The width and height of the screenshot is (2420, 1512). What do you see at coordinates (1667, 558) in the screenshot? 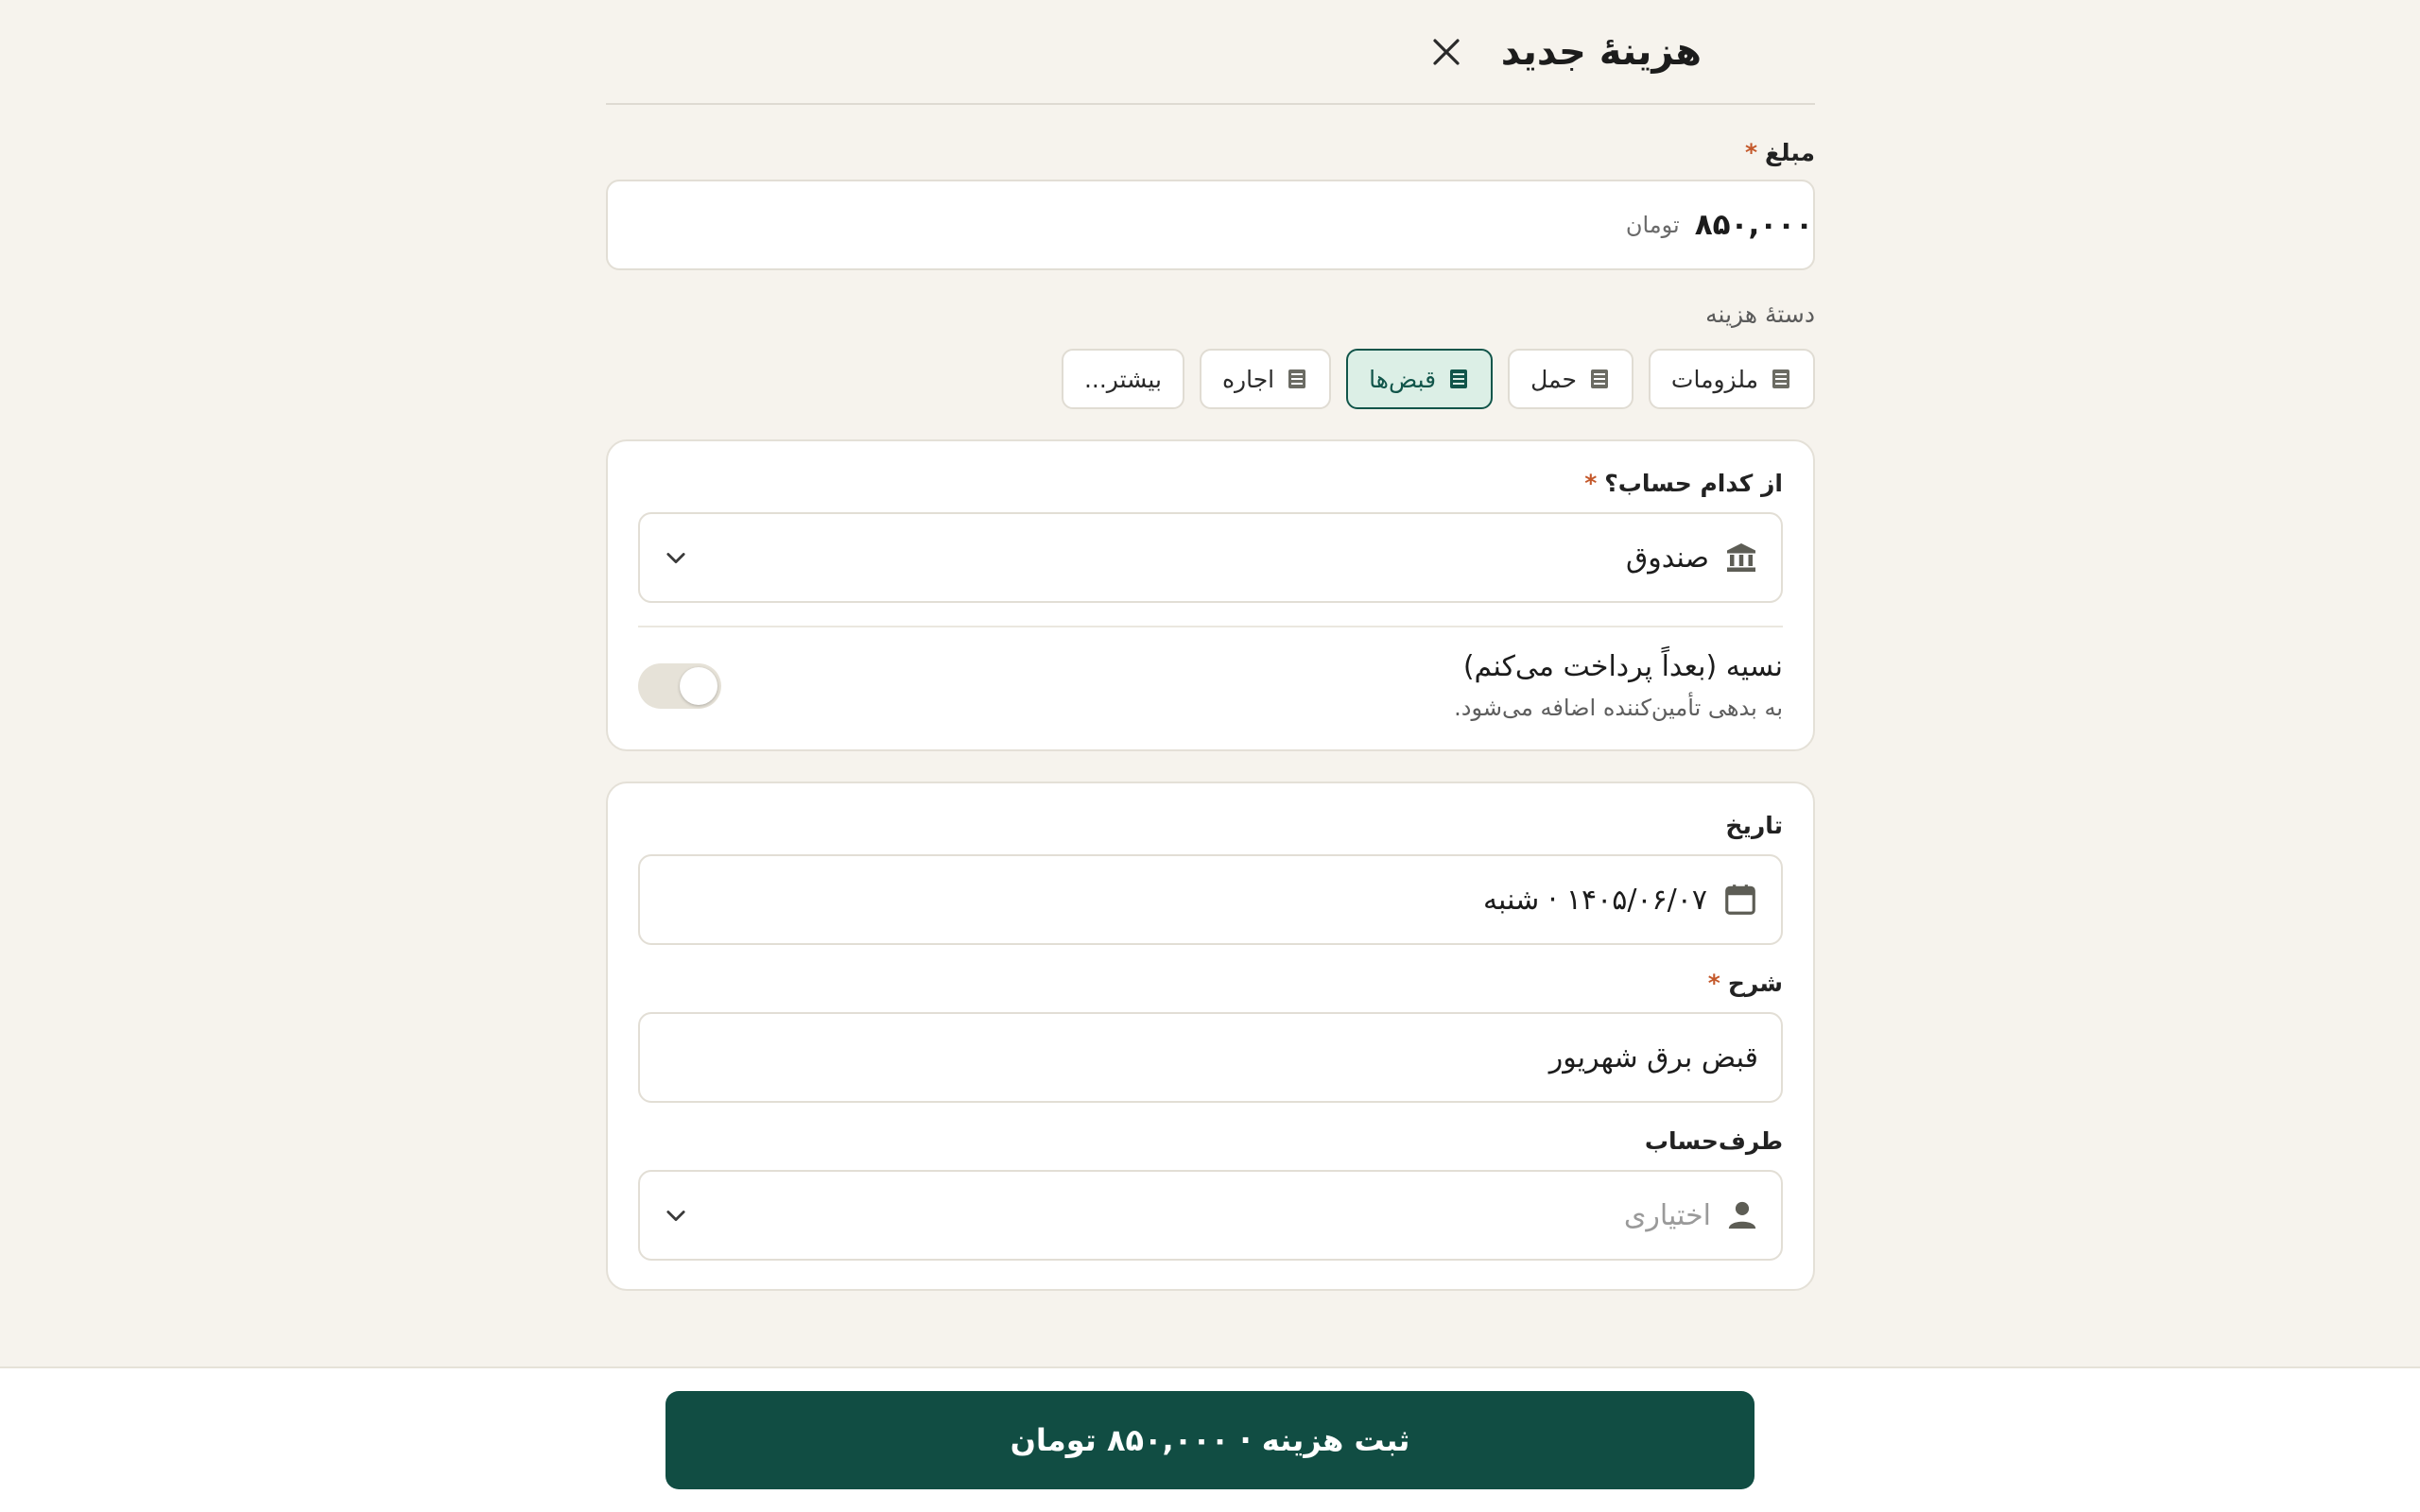
I see `account-value: صندوق` at bounding box center [1667, 558].